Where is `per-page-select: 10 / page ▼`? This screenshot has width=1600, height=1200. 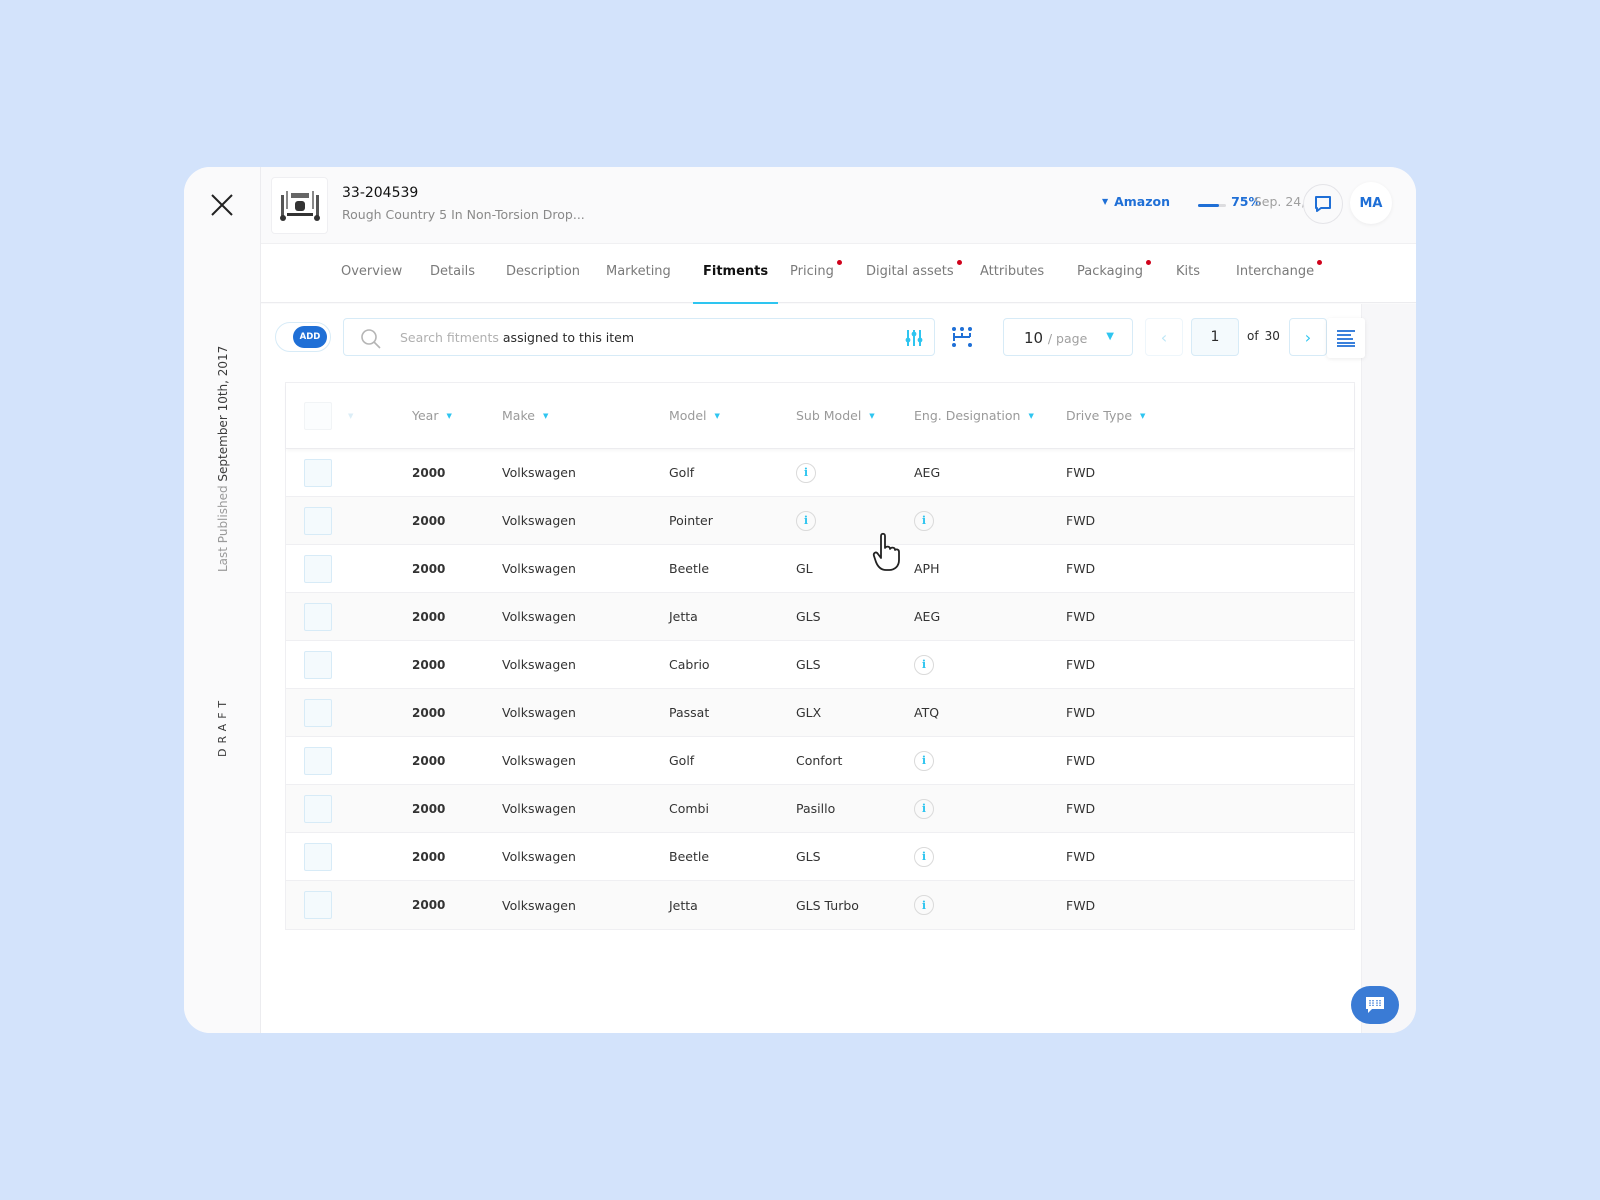 per-page-select: 10 / page ▼ is located at coordinates (1068, 337).